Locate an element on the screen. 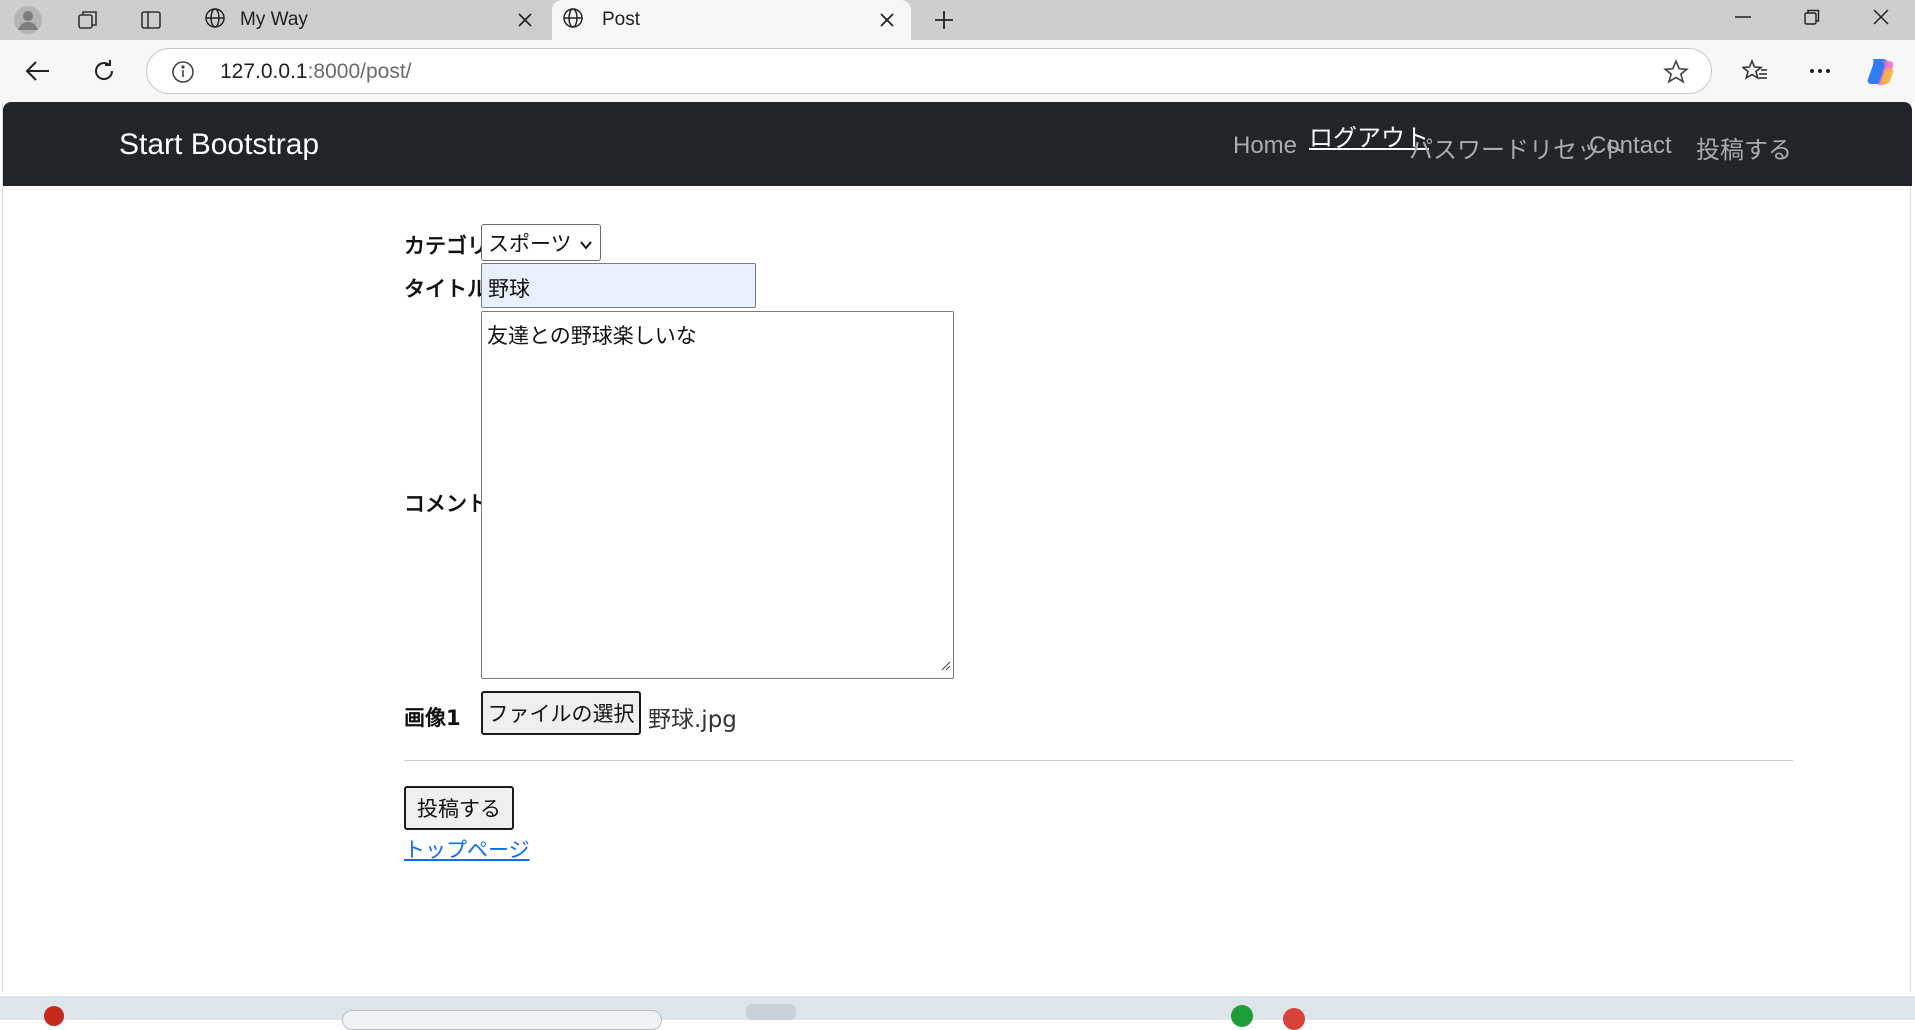  favorites-icon is located at coordinates (1755, 71).